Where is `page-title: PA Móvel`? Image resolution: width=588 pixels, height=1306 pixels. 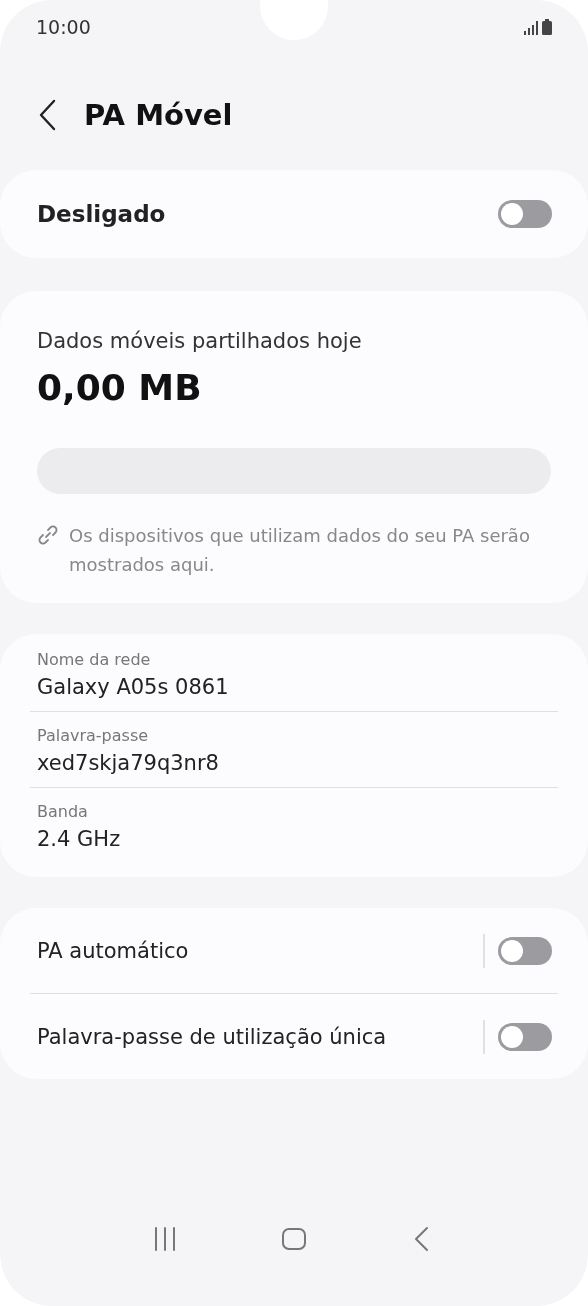
page-title: PA Móvel is located at coordinates (158, 115).